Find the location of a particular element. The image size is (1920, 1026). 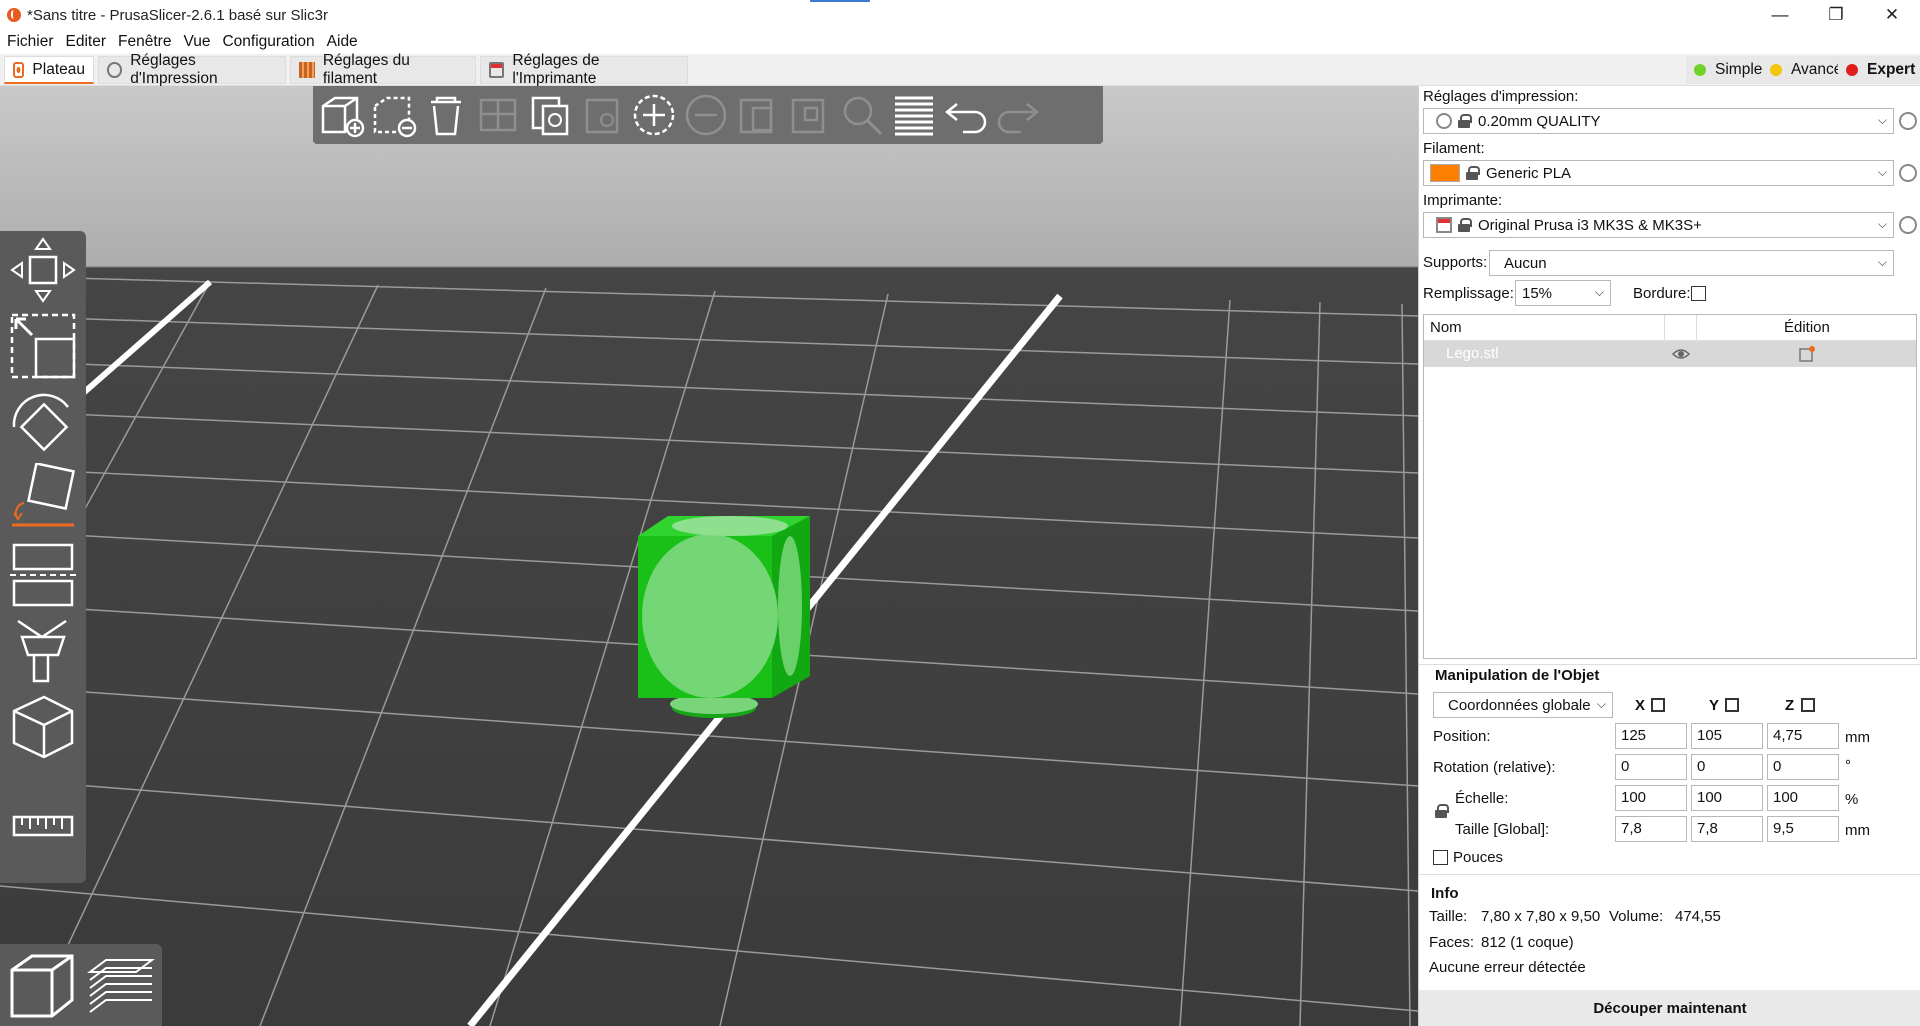

size-z-input: 9,5 is located at coordinates (1803, 829).